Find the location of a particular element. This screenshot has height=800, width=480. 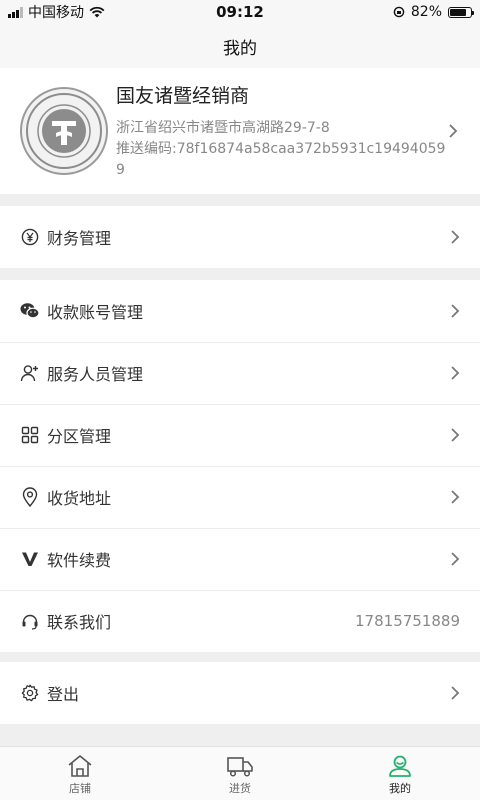

push-code: 推送编码:78f16874a58caa372b5931c194940599 is located at coordinates (281, 159).